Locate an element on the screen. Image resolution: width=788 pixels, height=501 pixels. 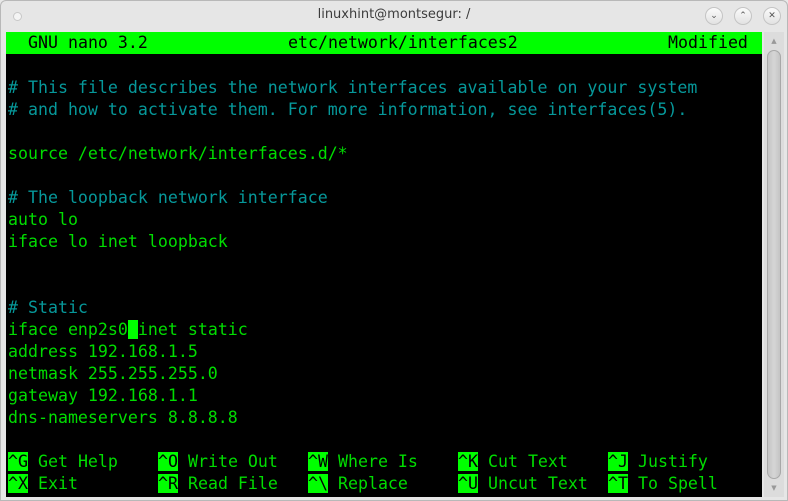
title-bar: linuxhint@montsegur: / ⌄ ⌃ ✕ is located at coordinates (394, 16).